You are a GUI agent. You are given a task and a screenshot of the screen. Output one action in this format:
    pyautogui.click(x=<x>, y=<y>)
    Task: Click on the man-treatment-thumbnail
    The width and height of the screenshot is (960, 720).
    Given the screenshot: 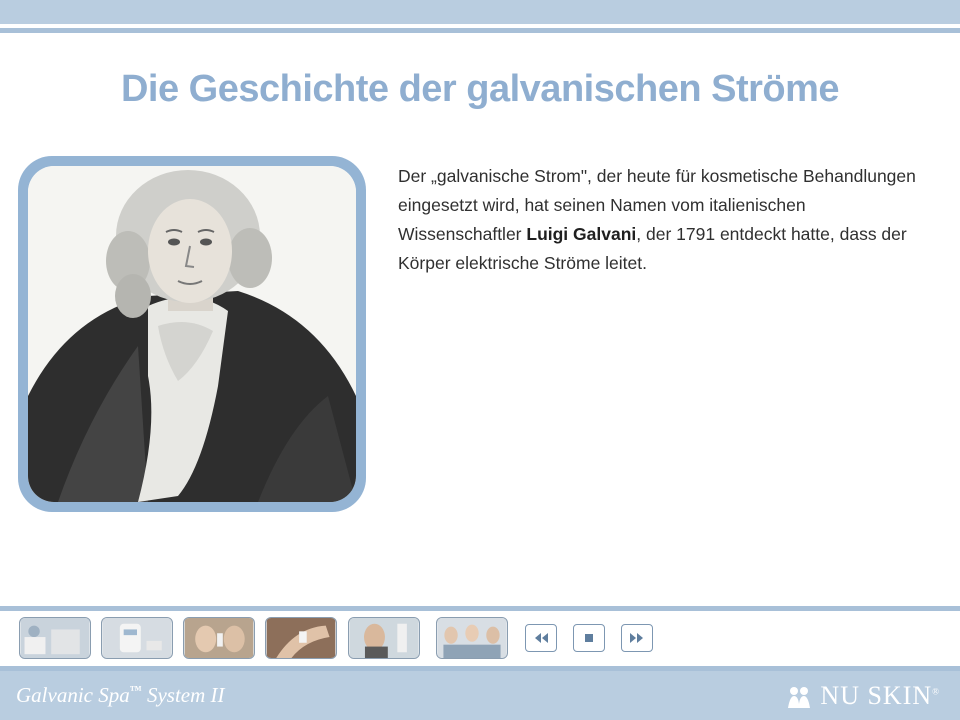 What is the action you would take?
    pyautogui.click(x=384, y=638)
    